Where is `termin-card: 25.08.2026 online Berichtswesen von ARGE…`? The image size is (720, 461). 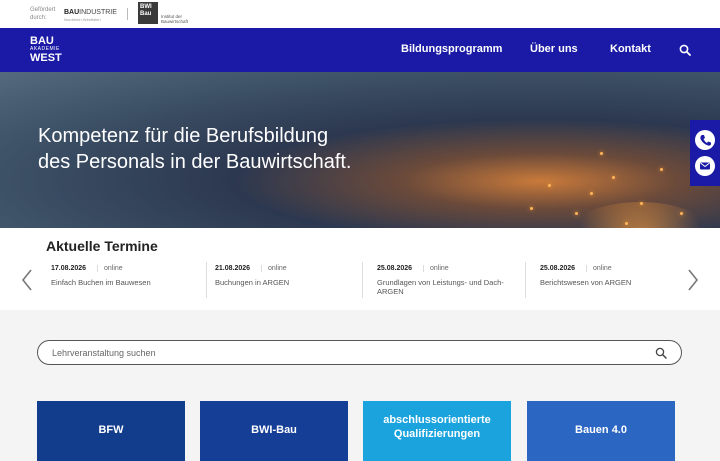 termin-card: 25.08.2026 online Berichtswesen von ARGE… is located at coordinates (600, 280).